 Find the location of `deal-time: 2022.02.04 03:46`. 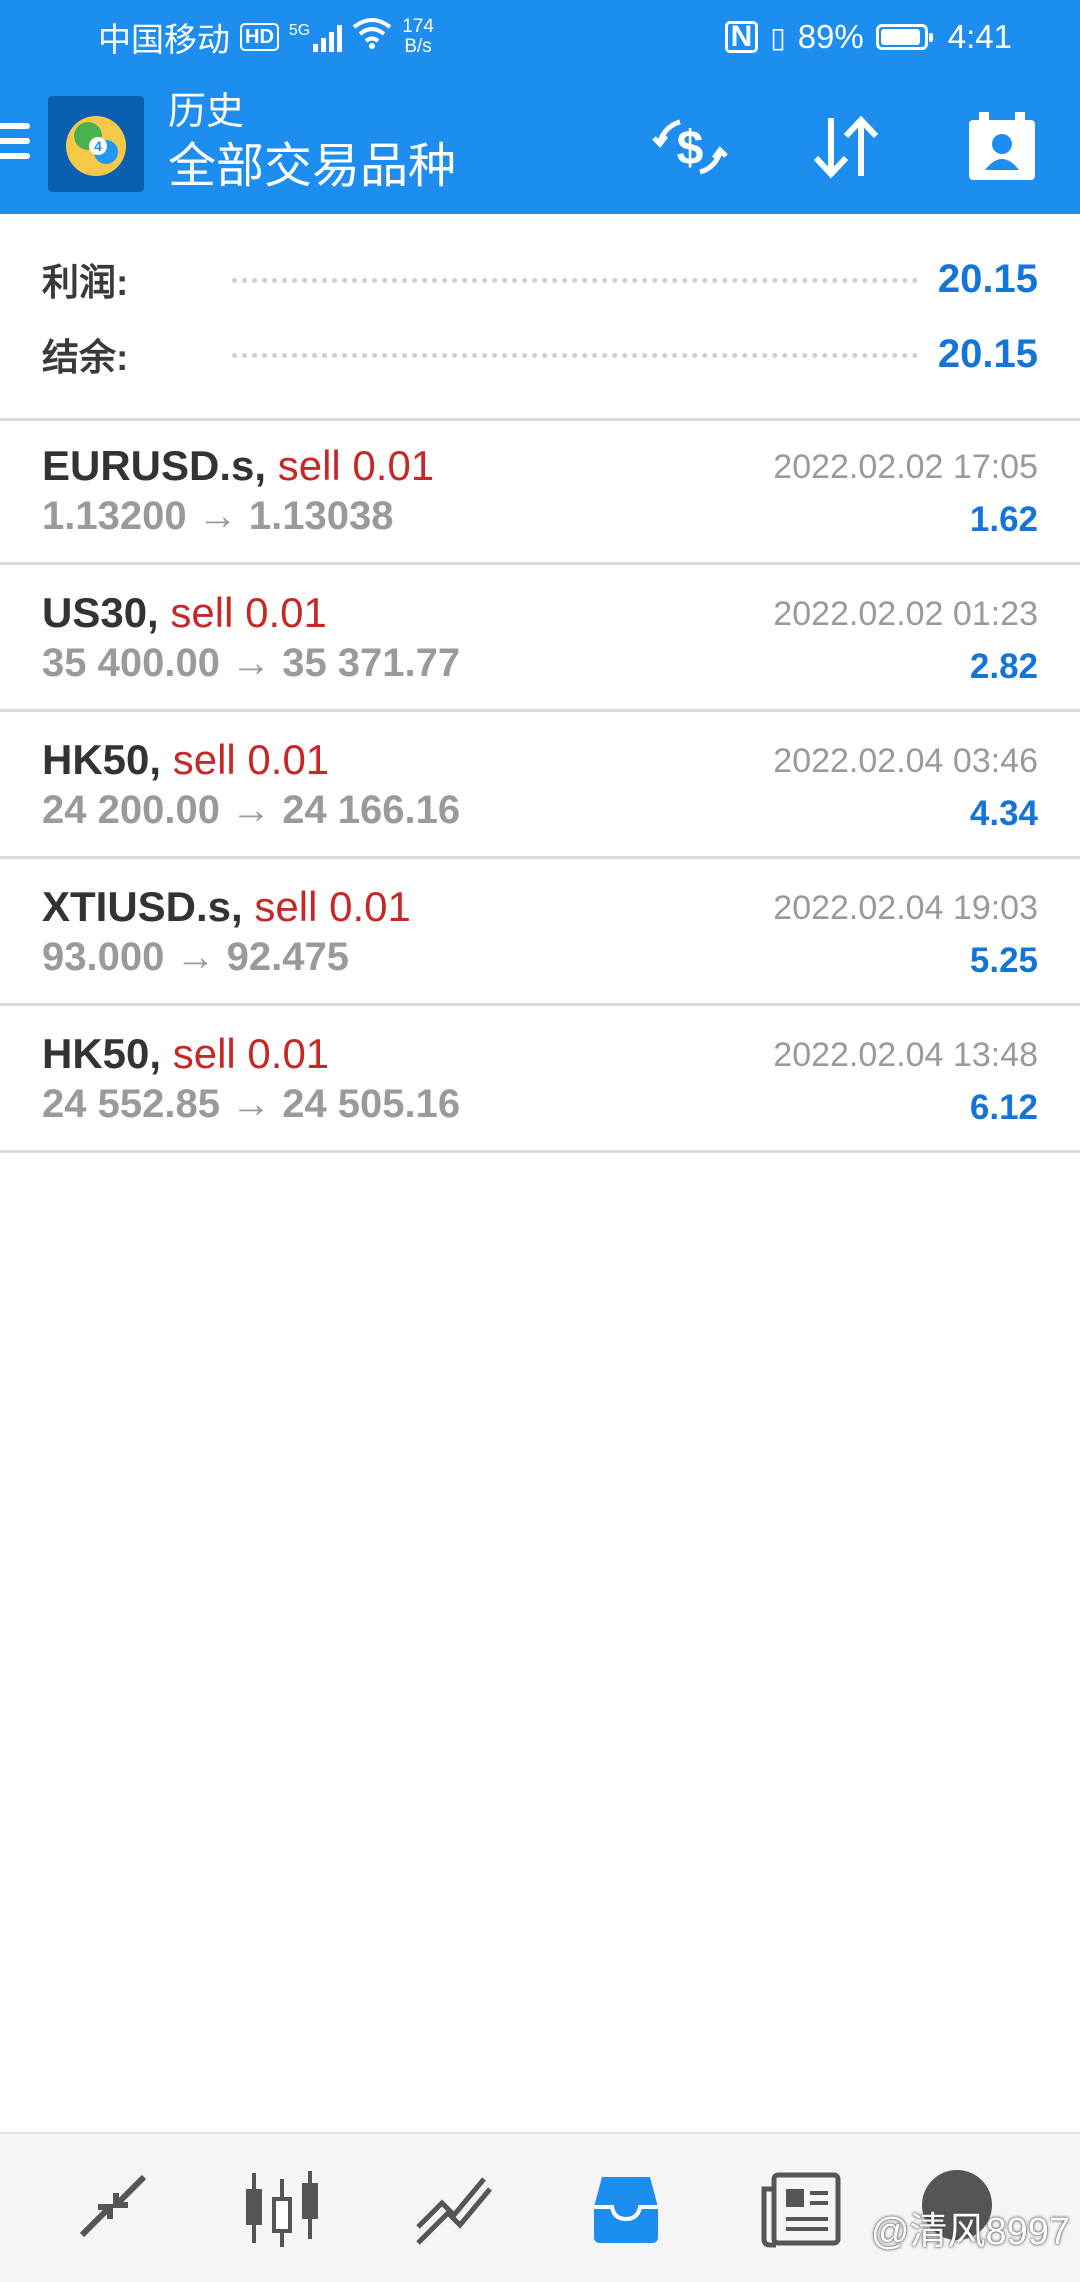

deal-time: 2022.02.04 03:46 is located at coordinates (905, 761).